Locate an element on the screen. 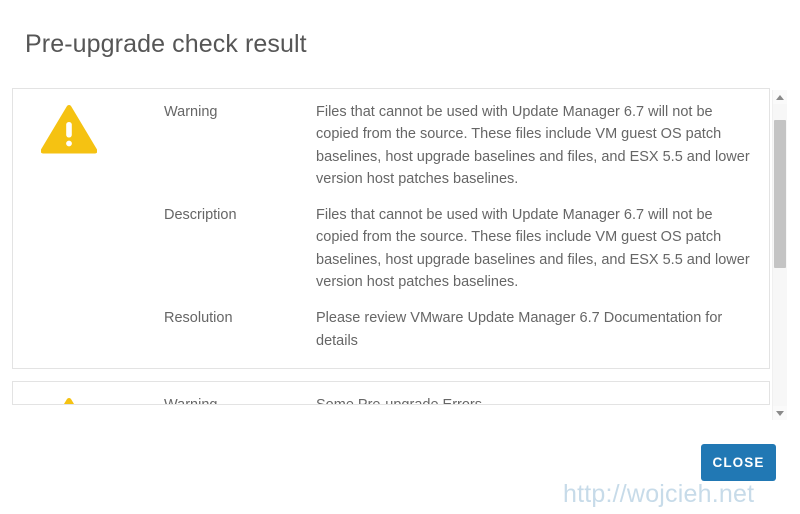 The width and height of the screenshot is (800, 514). result-row-label: Description is located at coordinates (200, 215).